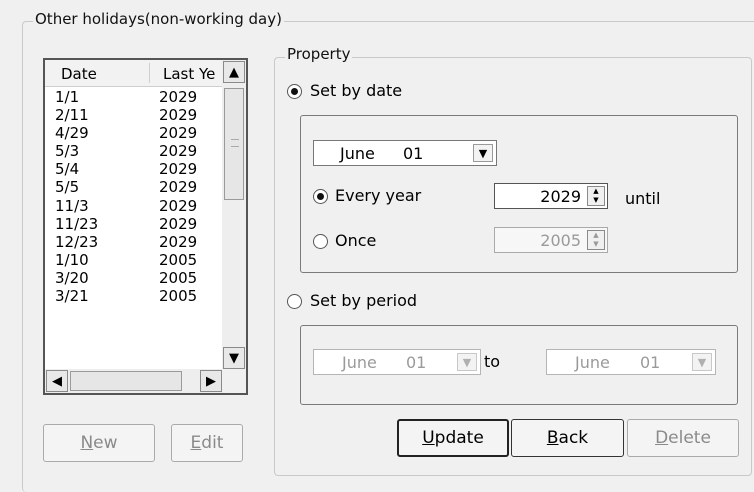 The image size is (754, 492). Describe the element at coordinates (492, 361) in the screenshot. I see `period-to-label: to` at that location.